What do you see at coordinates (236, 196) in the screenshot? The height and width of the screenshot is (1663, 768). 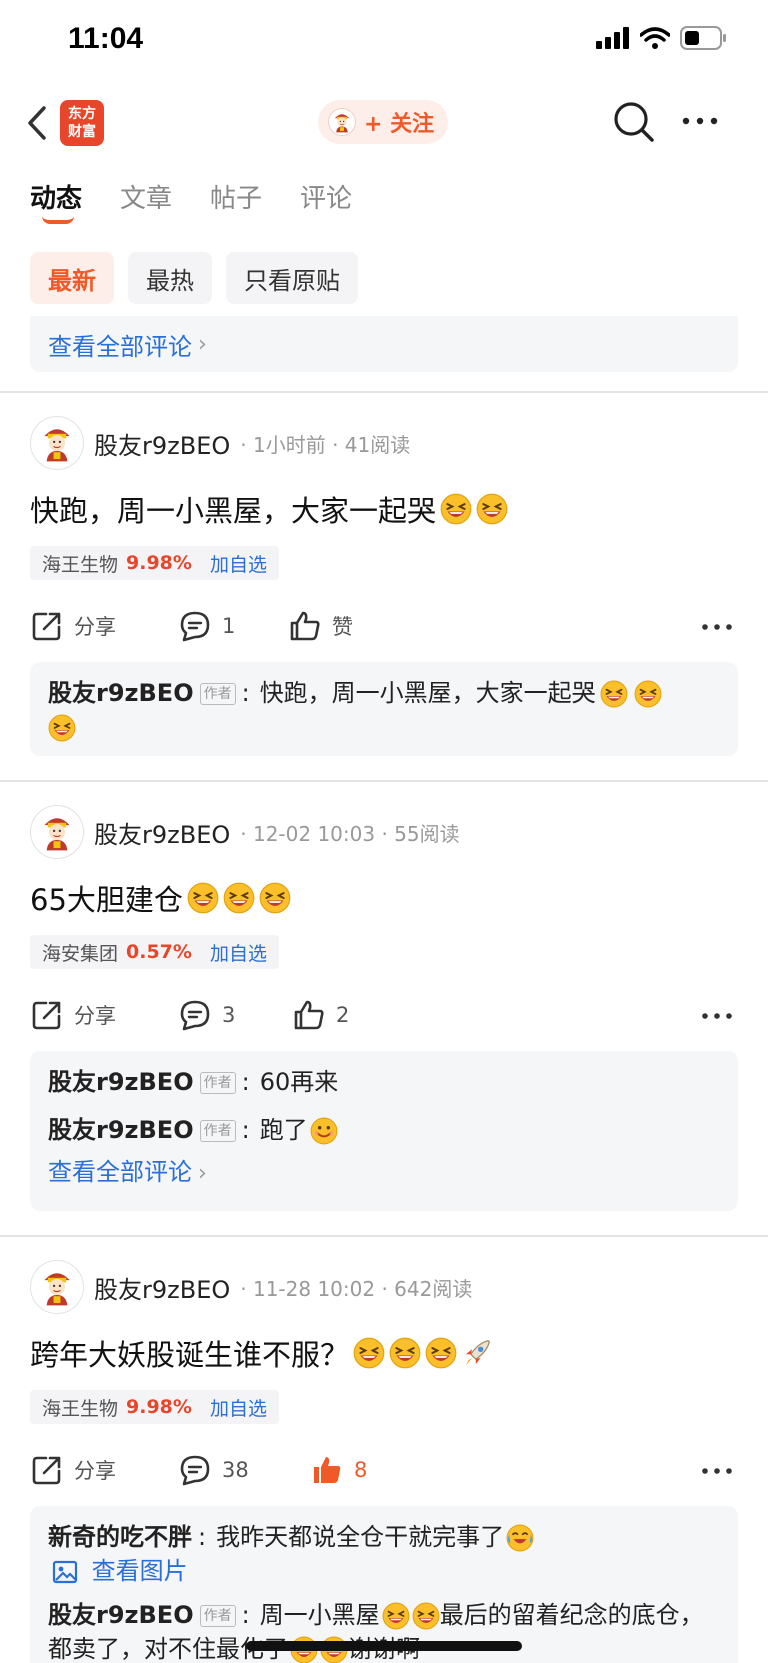 I see `tab-posts: 帖子` at bounding box center [236, 196].